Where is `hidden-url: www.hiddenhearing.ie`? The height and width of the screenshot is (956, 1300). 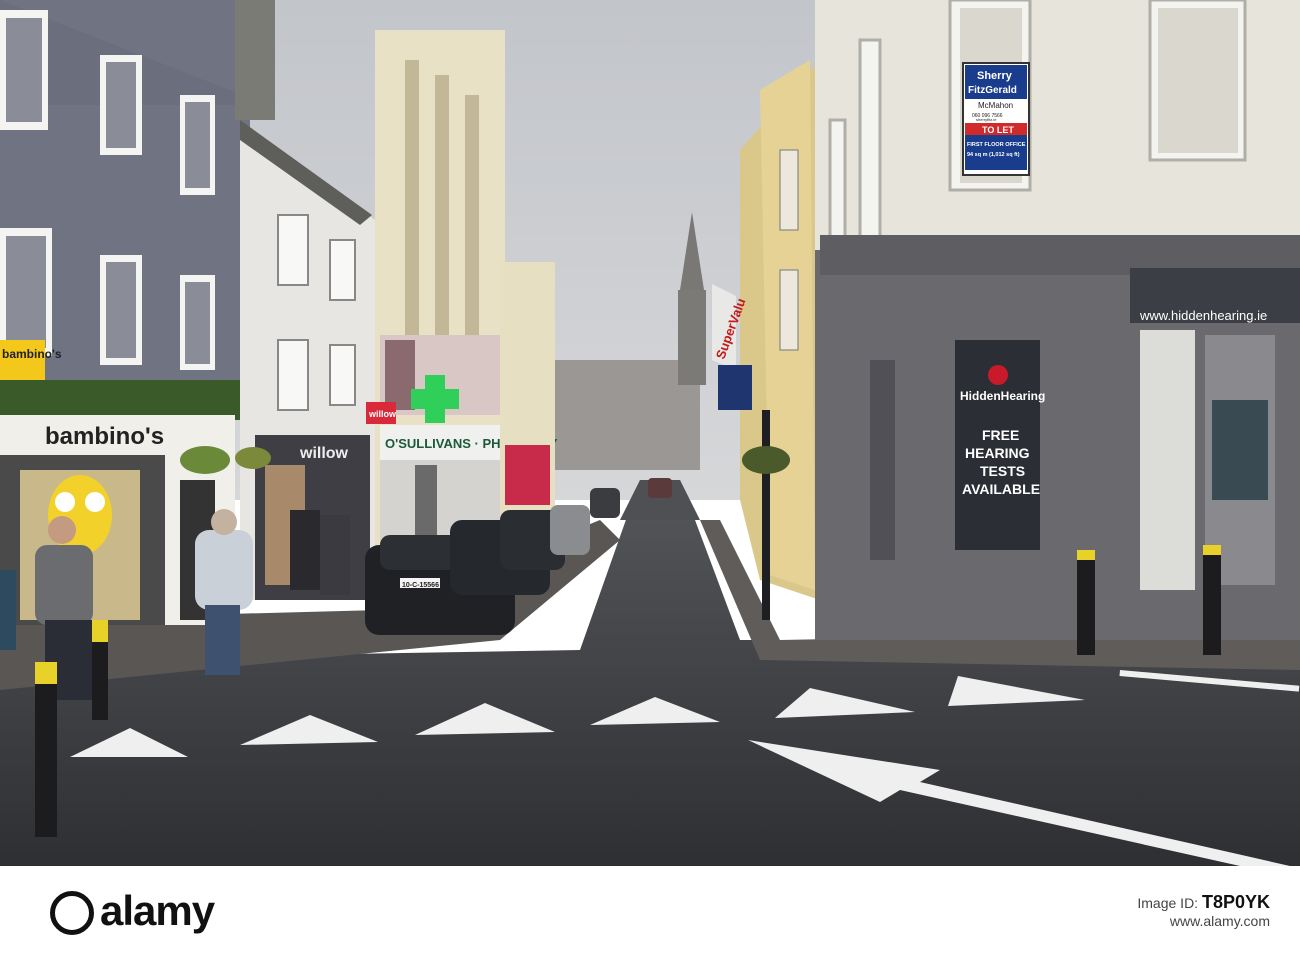 hidden-url: www.hiddenhearing.ie is located at coordinates (1203, 315).